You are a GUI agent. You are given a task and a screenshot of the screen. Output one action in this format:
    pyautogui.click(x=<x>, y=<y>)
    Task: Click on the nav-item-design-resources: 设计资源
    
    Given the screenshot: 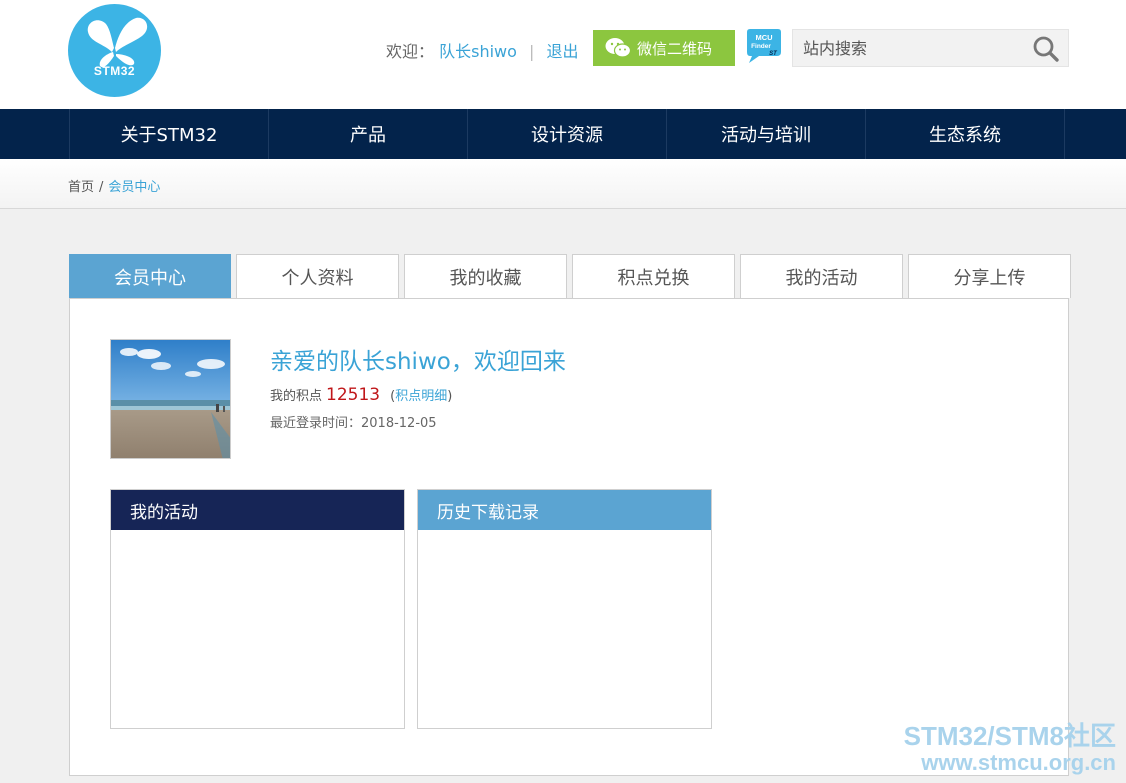 What is the action you would take?
    pyautogui.click(x=567, y=134)
    